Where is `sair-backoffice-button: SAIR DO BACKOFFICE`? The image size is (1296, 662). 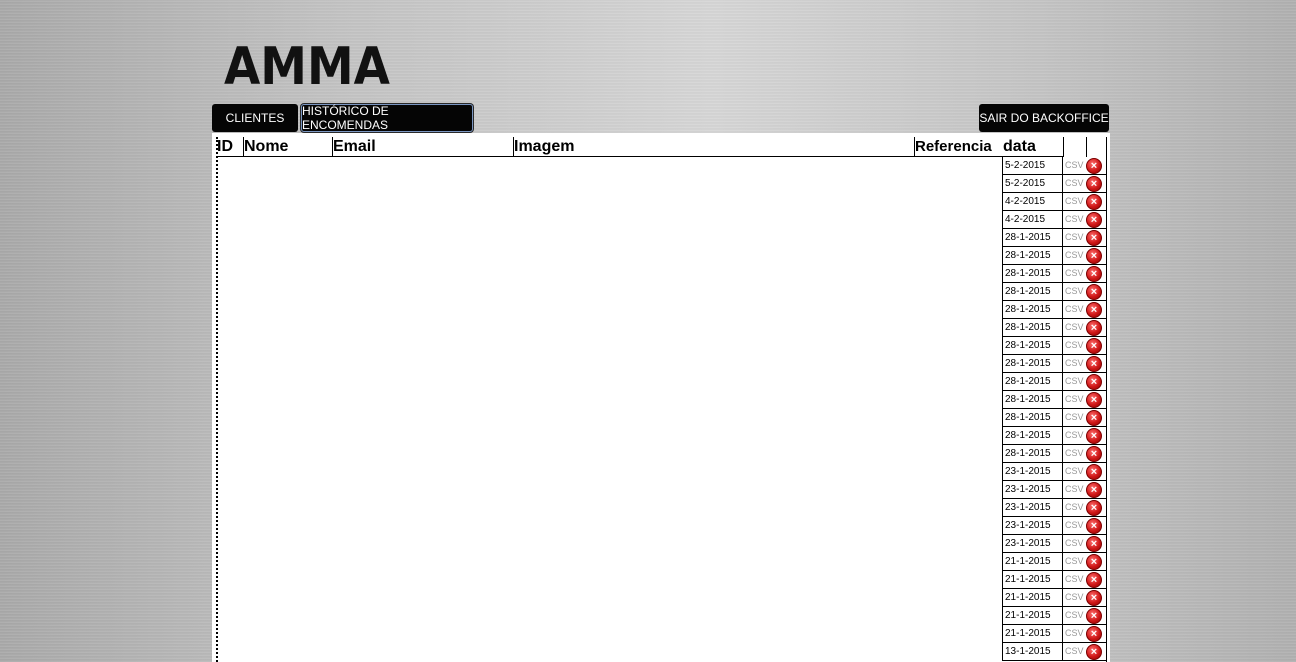 sair-backoffice-button: SAIR DO BACKOFFICE is located at coordinates (1044, 118).